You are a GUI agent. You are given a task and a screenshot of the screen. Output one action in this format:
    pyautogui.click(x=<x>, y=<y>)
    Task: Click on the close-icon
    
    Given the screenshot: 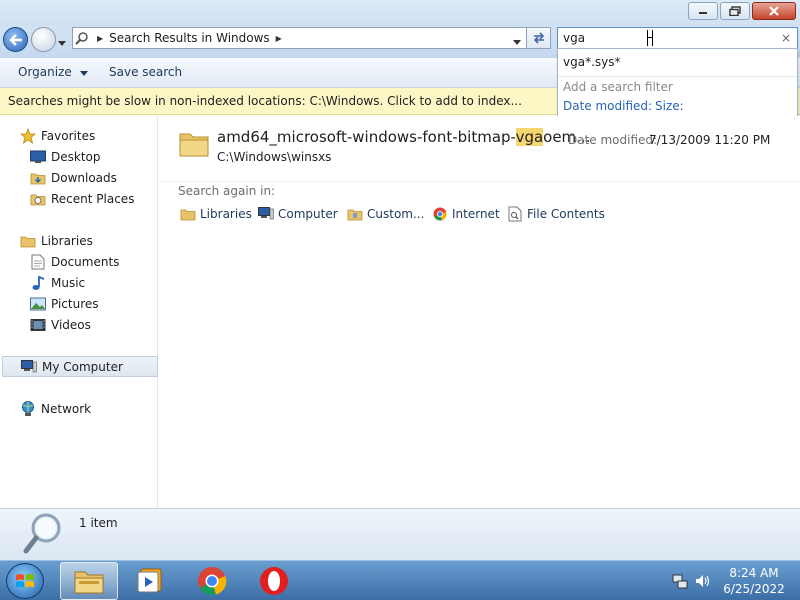 What is the action you would take?
    pyautogui.click(x=774, y=11)
    